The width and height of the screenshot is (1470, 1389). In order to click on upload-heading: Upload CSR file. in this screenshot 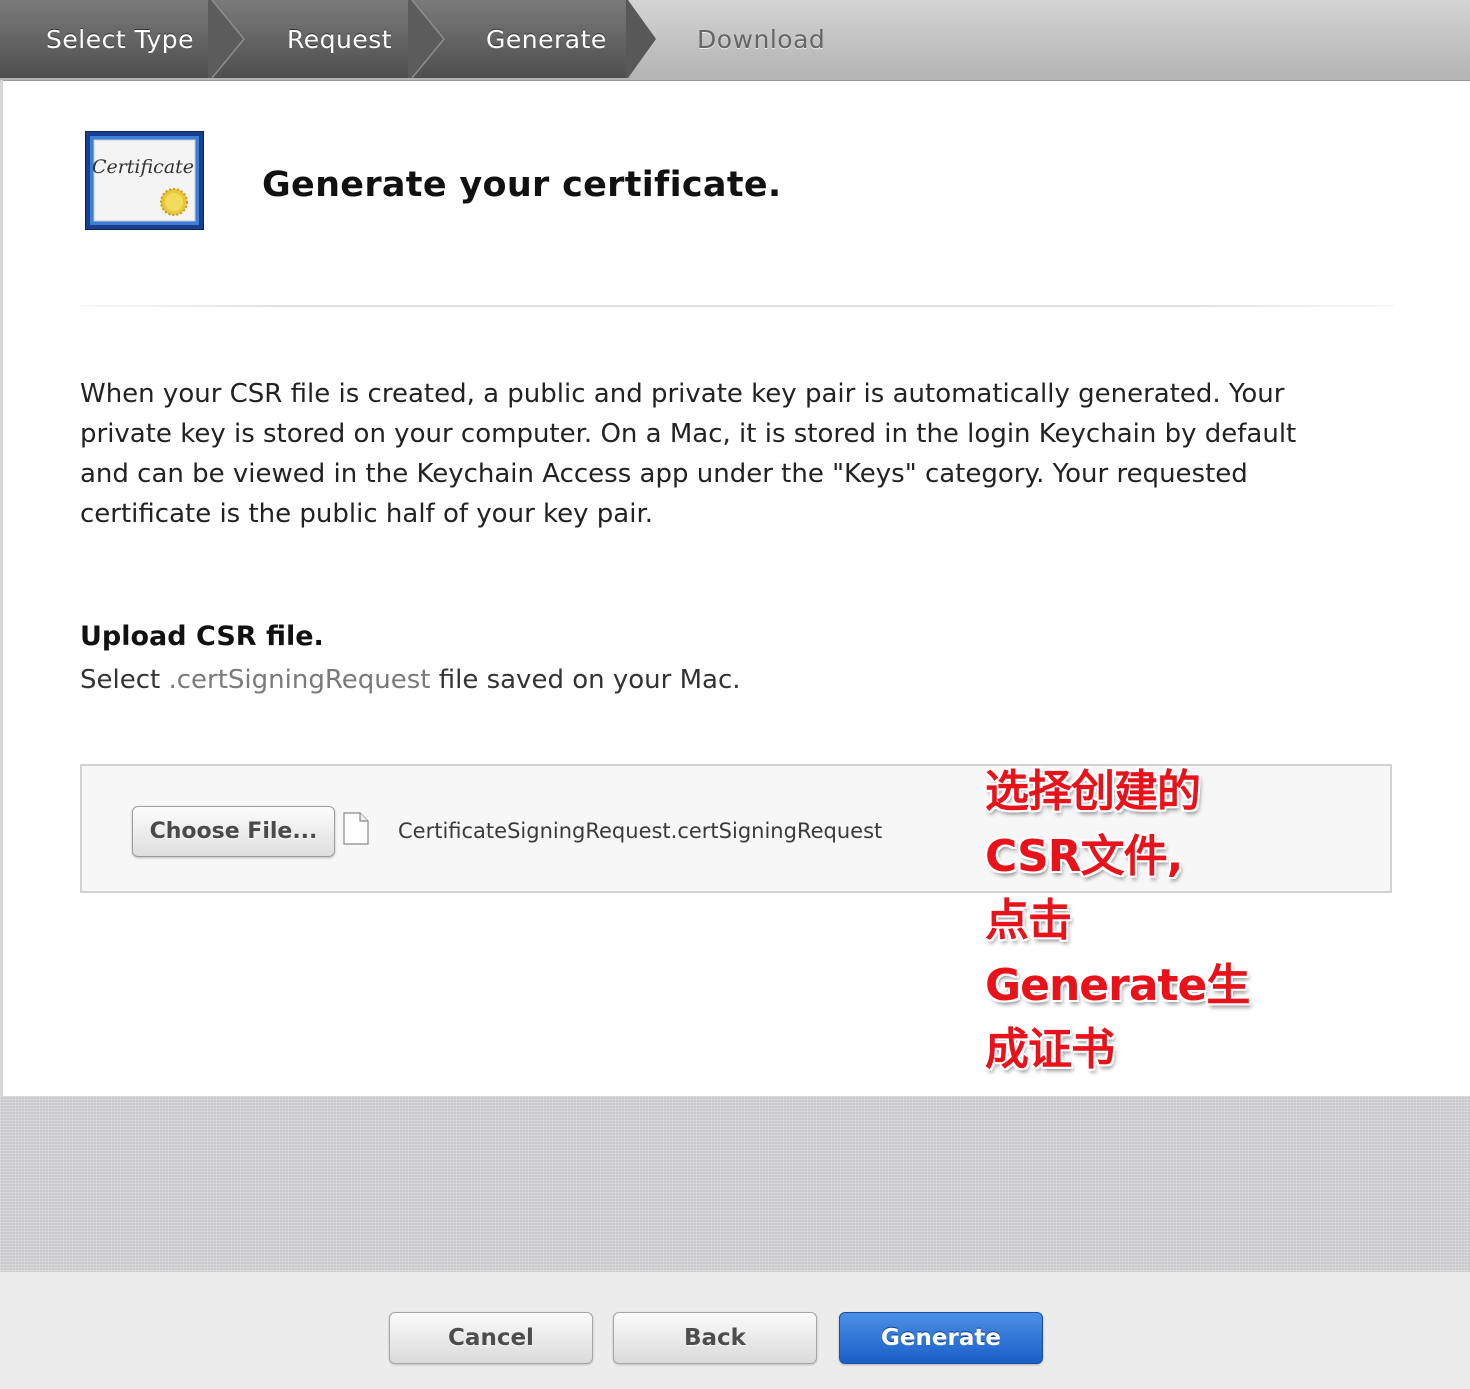, I will do `click(202, 636)`.